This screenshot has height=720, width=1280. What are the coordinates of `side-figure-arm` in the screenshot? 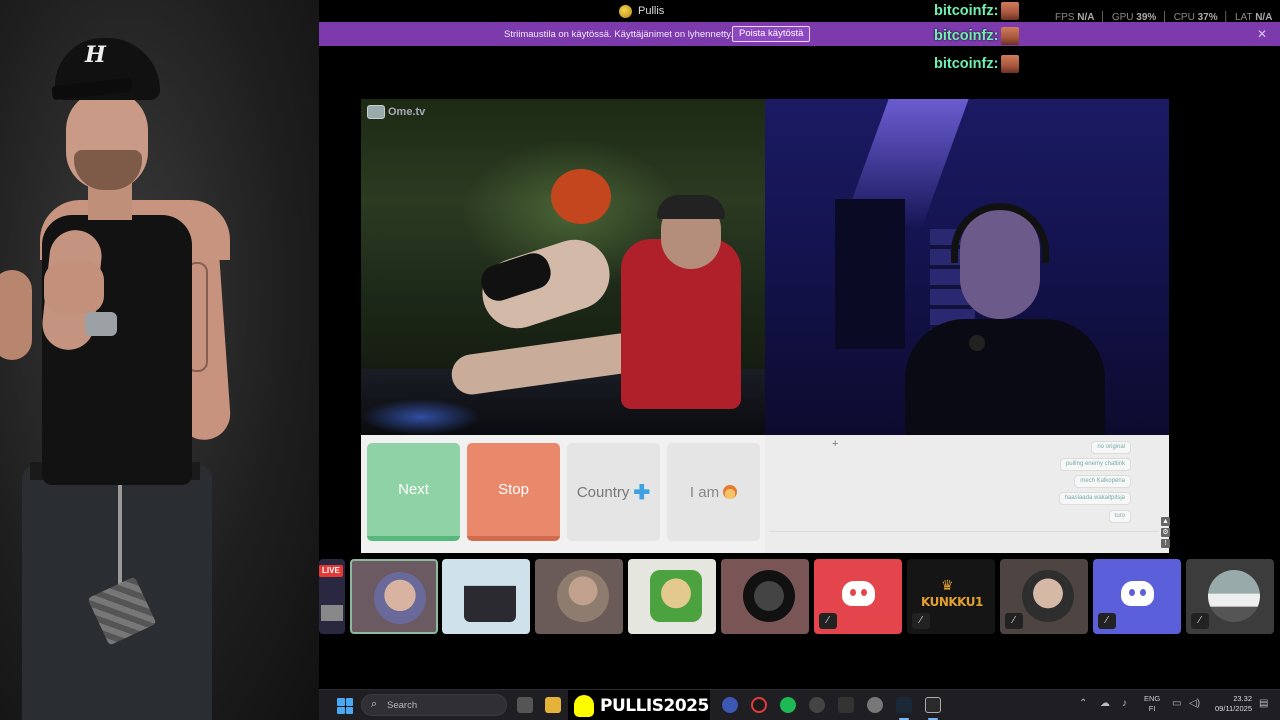 It's located at (16, 315).